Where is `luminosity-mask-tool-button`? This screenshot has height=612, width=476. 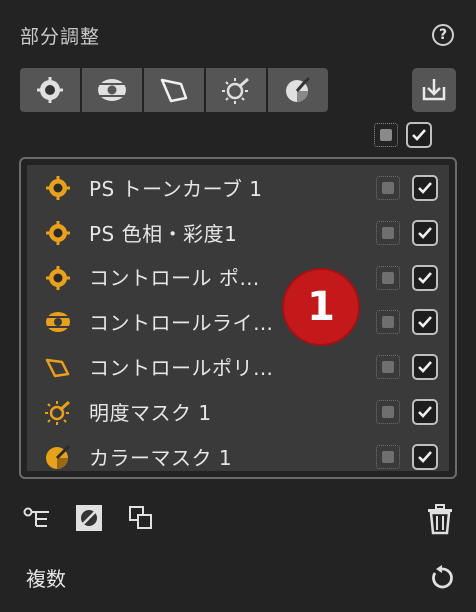
luminosity-mask-tool-button is located at coordinates (236, 90).